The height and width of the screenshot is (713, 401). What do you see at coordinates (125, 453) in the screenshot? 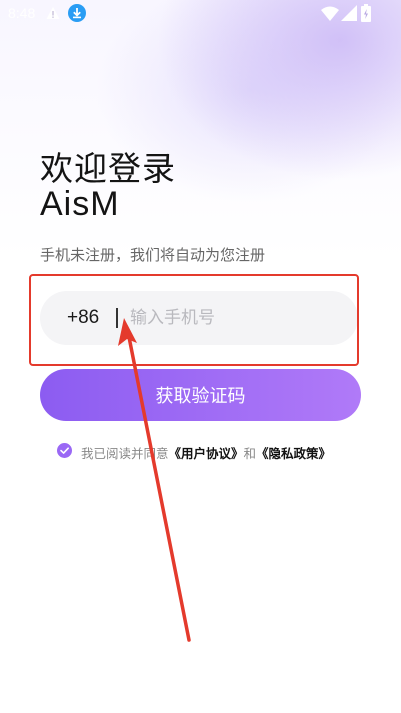
I see `agreement-prefix: 我已阅读并同意` at bounding box center [125, 453].